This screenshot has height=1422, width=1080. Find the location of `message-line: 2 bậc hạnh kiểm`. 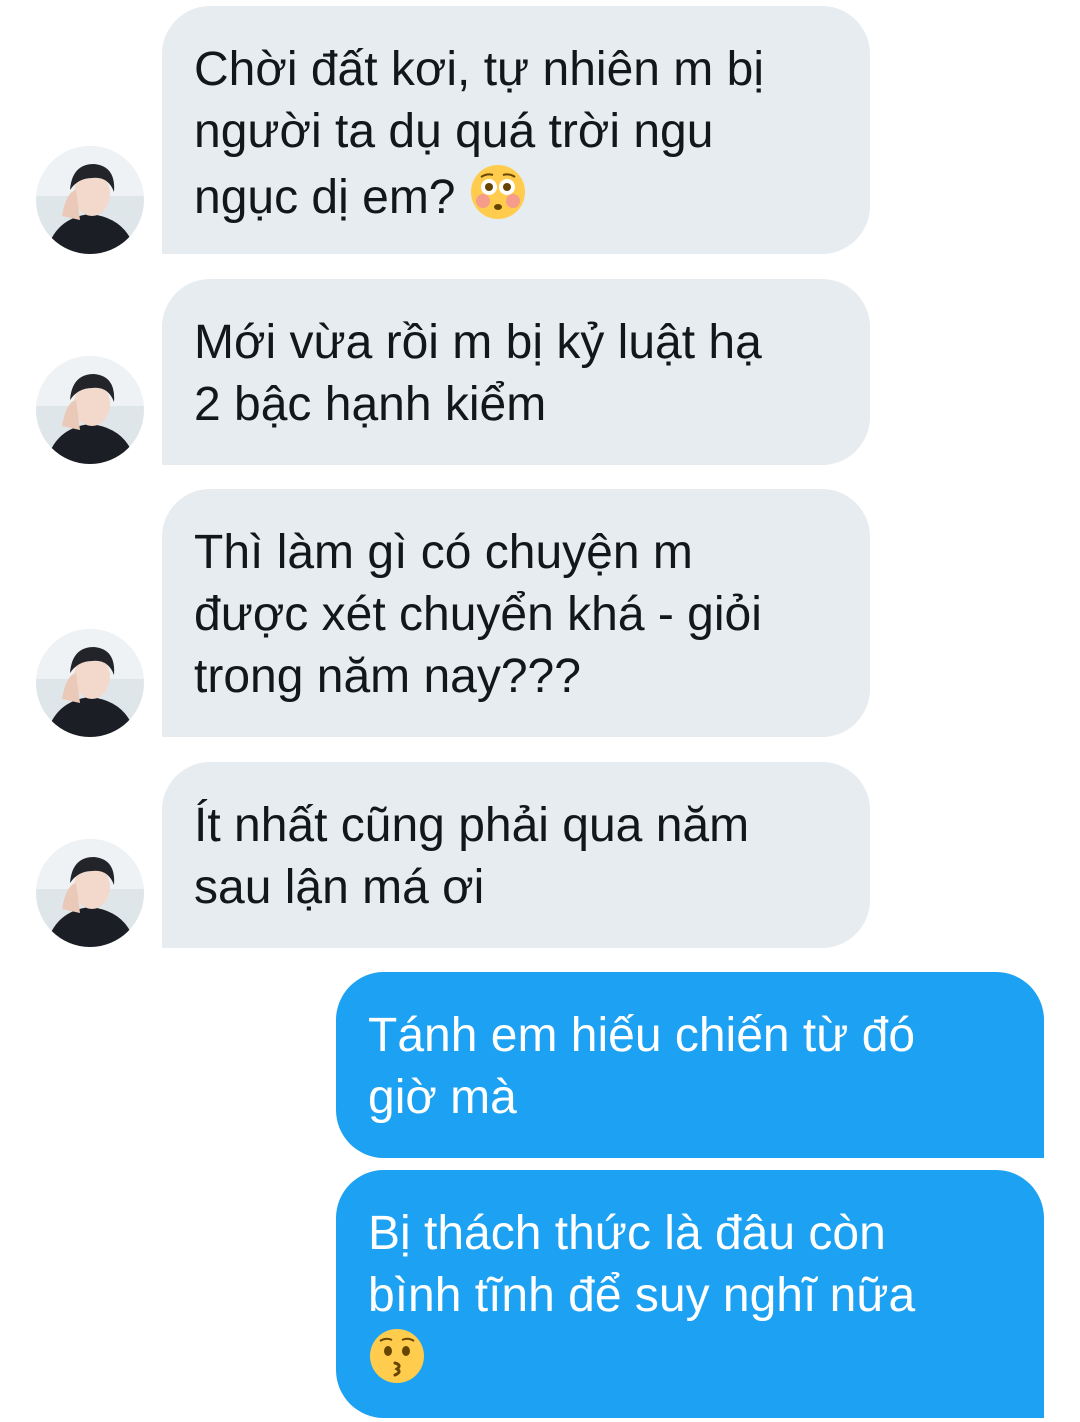

message-line: 2 bậc hạnh kiểm is located at coordinates (370, 404).